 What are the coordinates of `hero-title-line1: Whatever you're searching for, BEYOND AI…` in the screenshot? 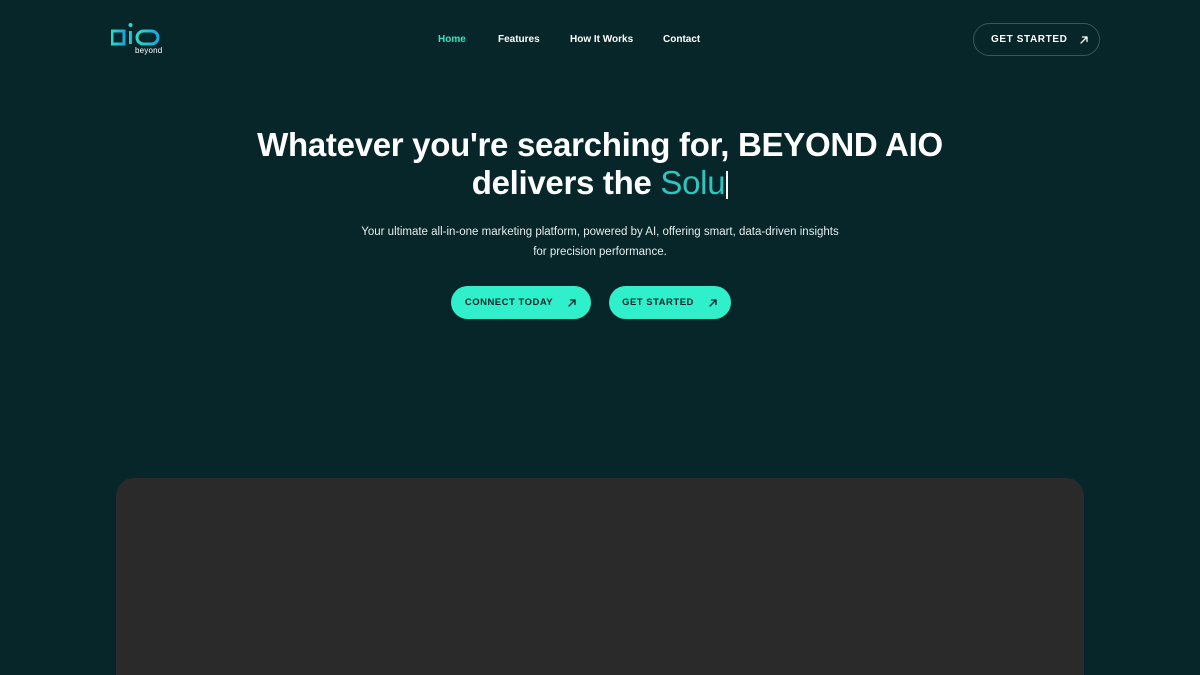 It's located at (600, 144).